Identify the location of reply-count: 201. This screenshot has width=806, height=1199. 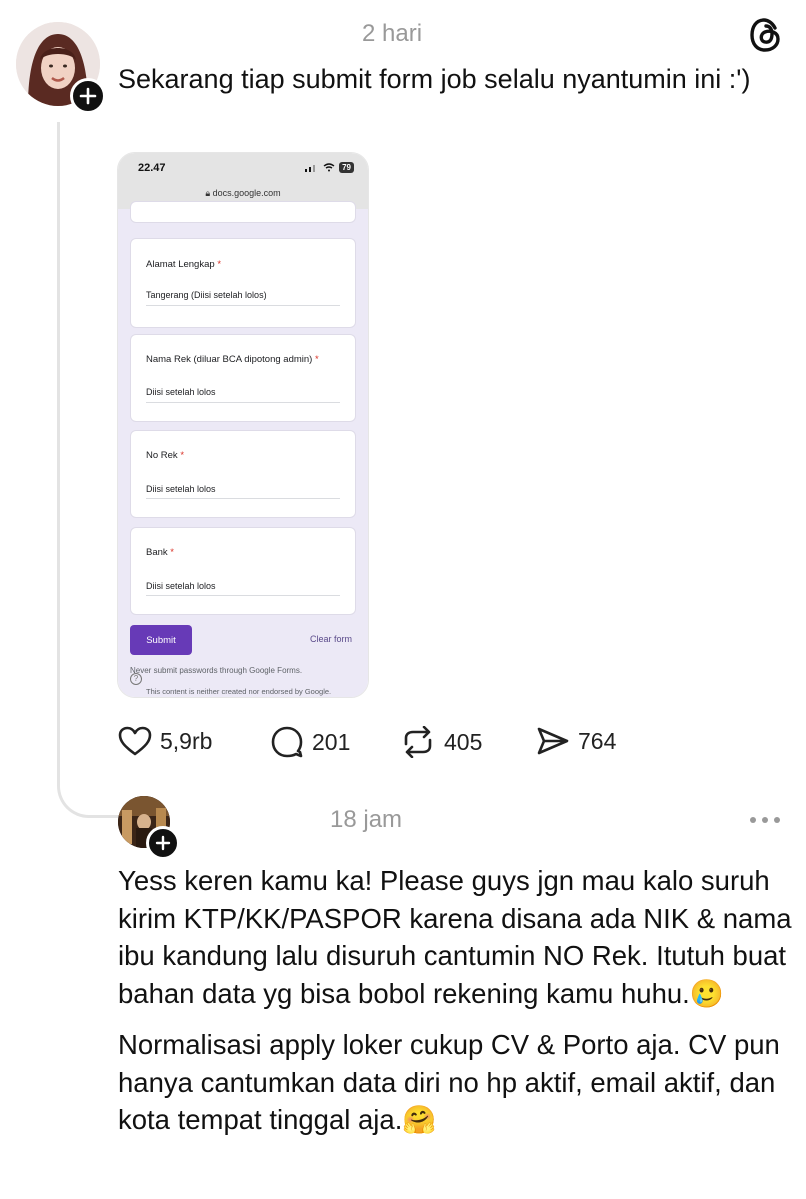
(331, 741).